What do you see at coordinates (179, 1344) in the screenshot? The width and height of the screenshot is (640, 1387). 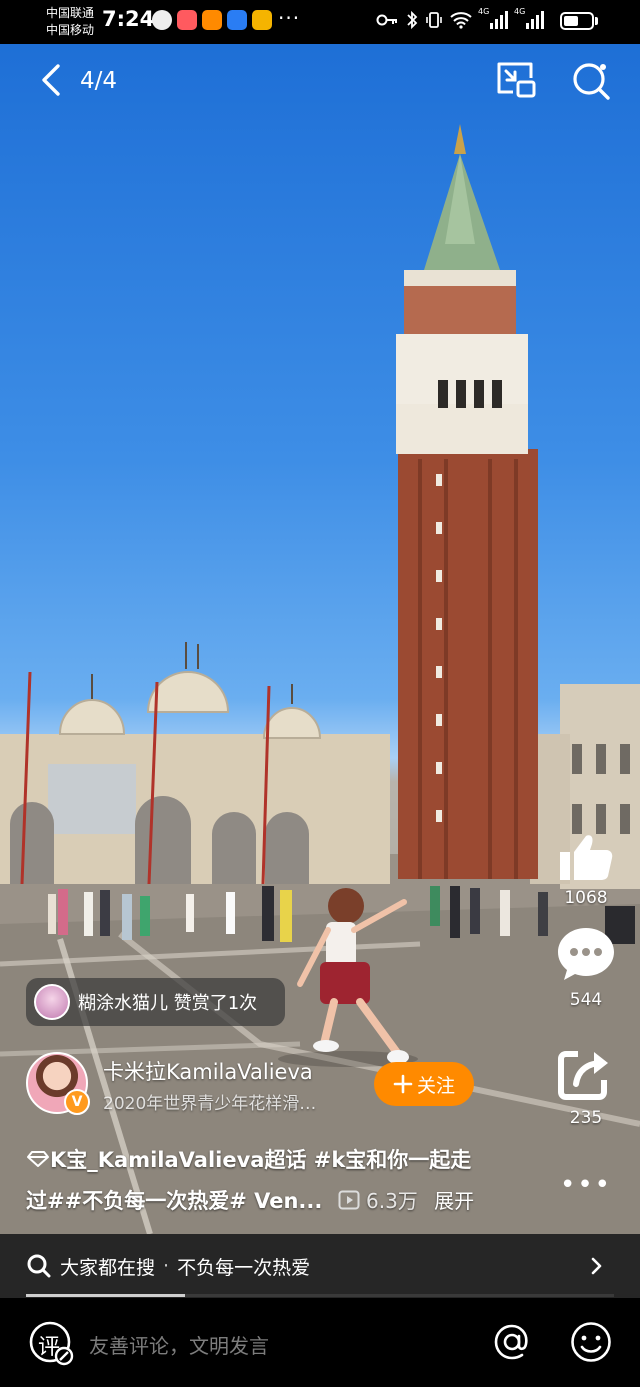 I see `comment-input: 友善评论，文明发言` at bounding box center [179, 1344].